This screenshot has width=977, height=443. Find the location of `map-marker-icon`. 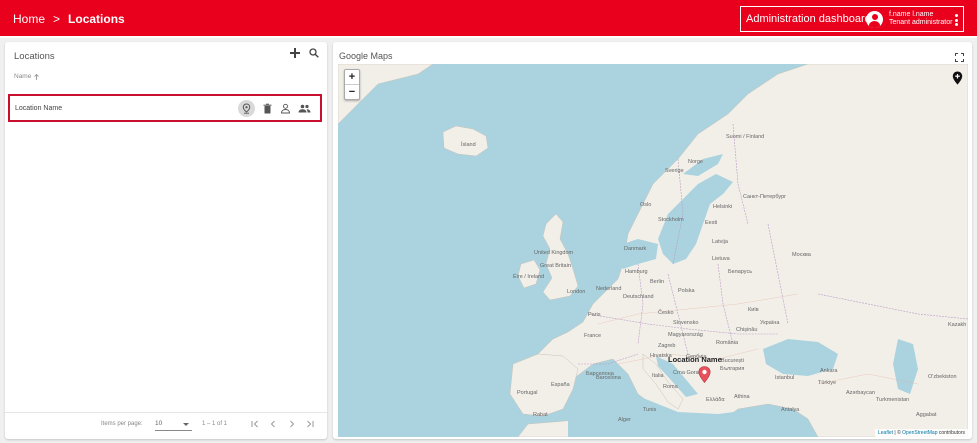

map-marker-icon is located at coordinates (704, 374).